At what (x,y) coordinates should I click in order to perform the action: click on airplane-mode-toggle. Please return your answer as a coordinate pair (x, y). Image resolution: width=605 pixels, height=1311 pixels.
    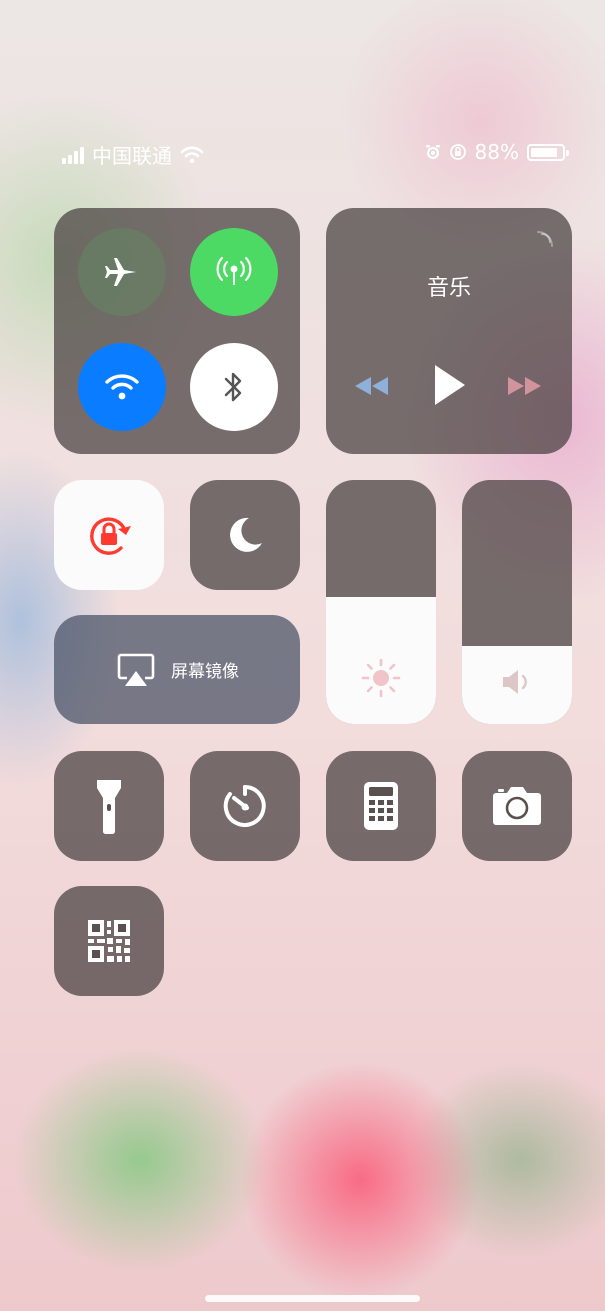
    Looking at the image, I should click on (122, 272).